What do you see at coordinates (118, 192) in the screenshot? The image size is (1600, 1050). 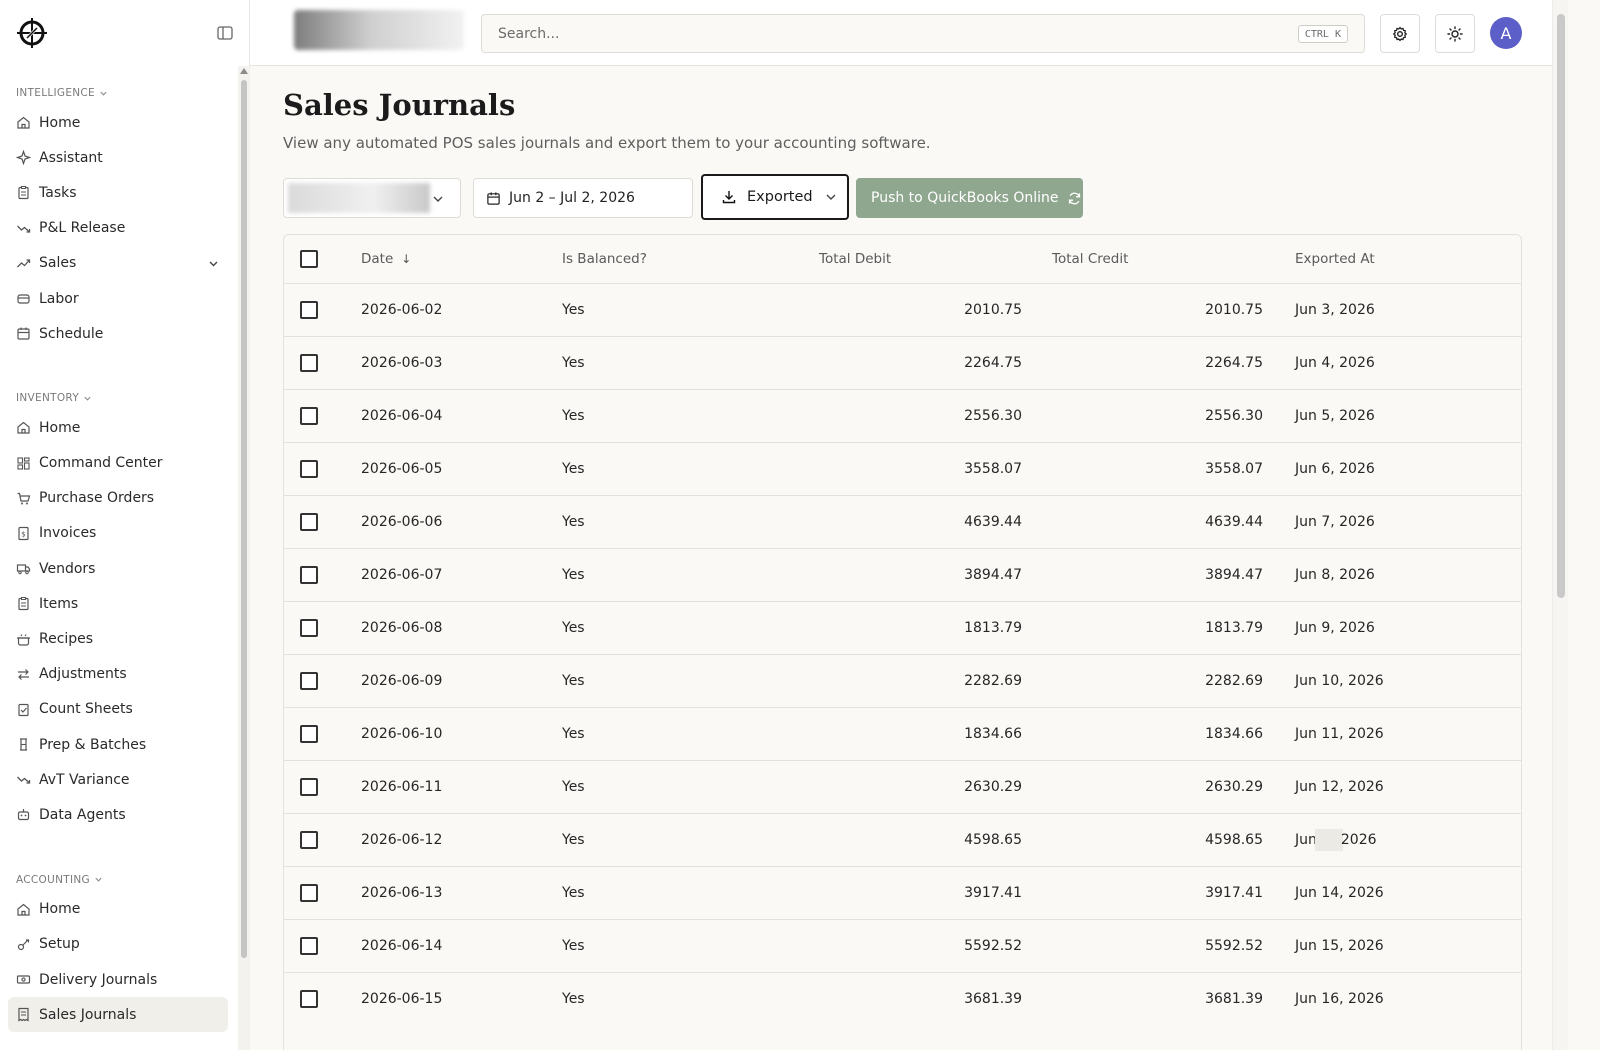 I see `sidebar-item-tasks: Tasks` at bounding box center [118, 192].